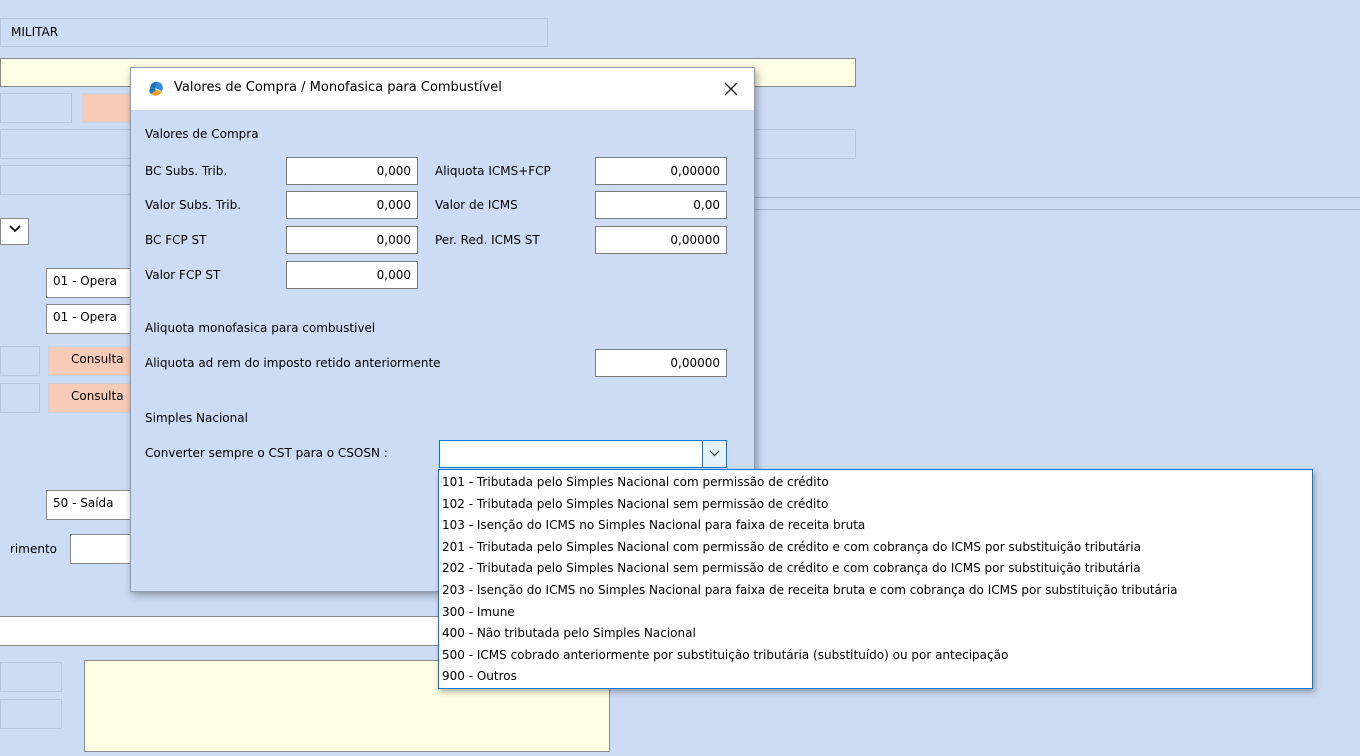  I want to click on militar-field: MILITAR, so click(274, 32).